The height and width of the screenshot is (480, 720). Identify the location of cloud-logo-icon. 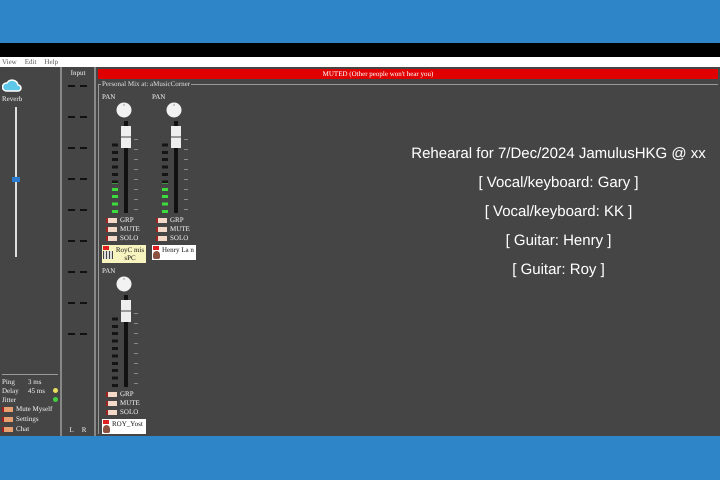
(12, 86).